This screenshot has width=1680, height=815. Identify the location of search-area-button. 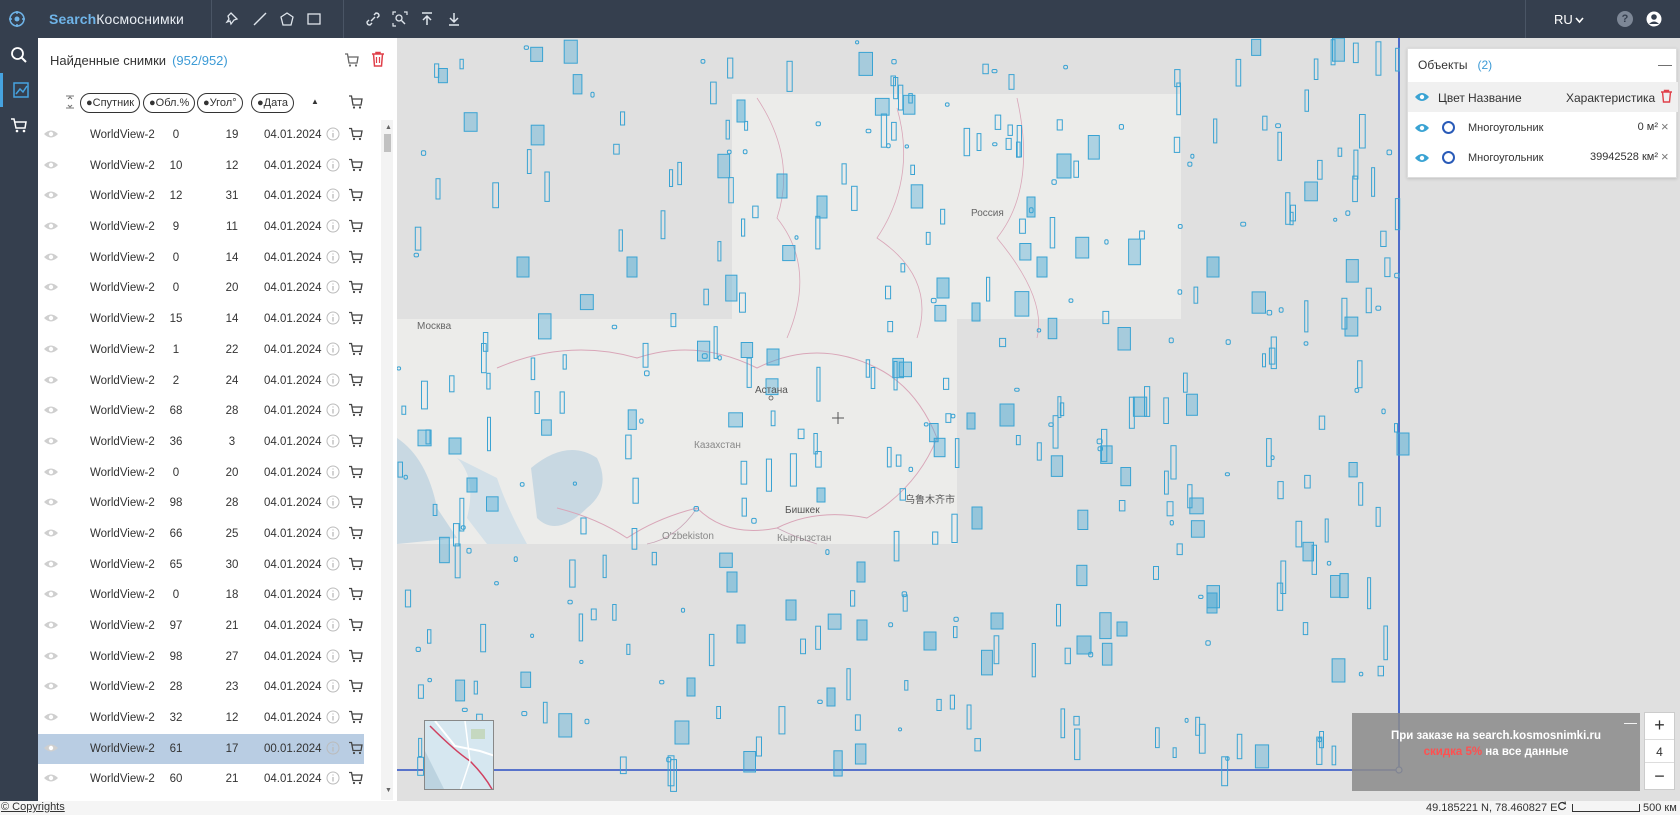
(400, 19).